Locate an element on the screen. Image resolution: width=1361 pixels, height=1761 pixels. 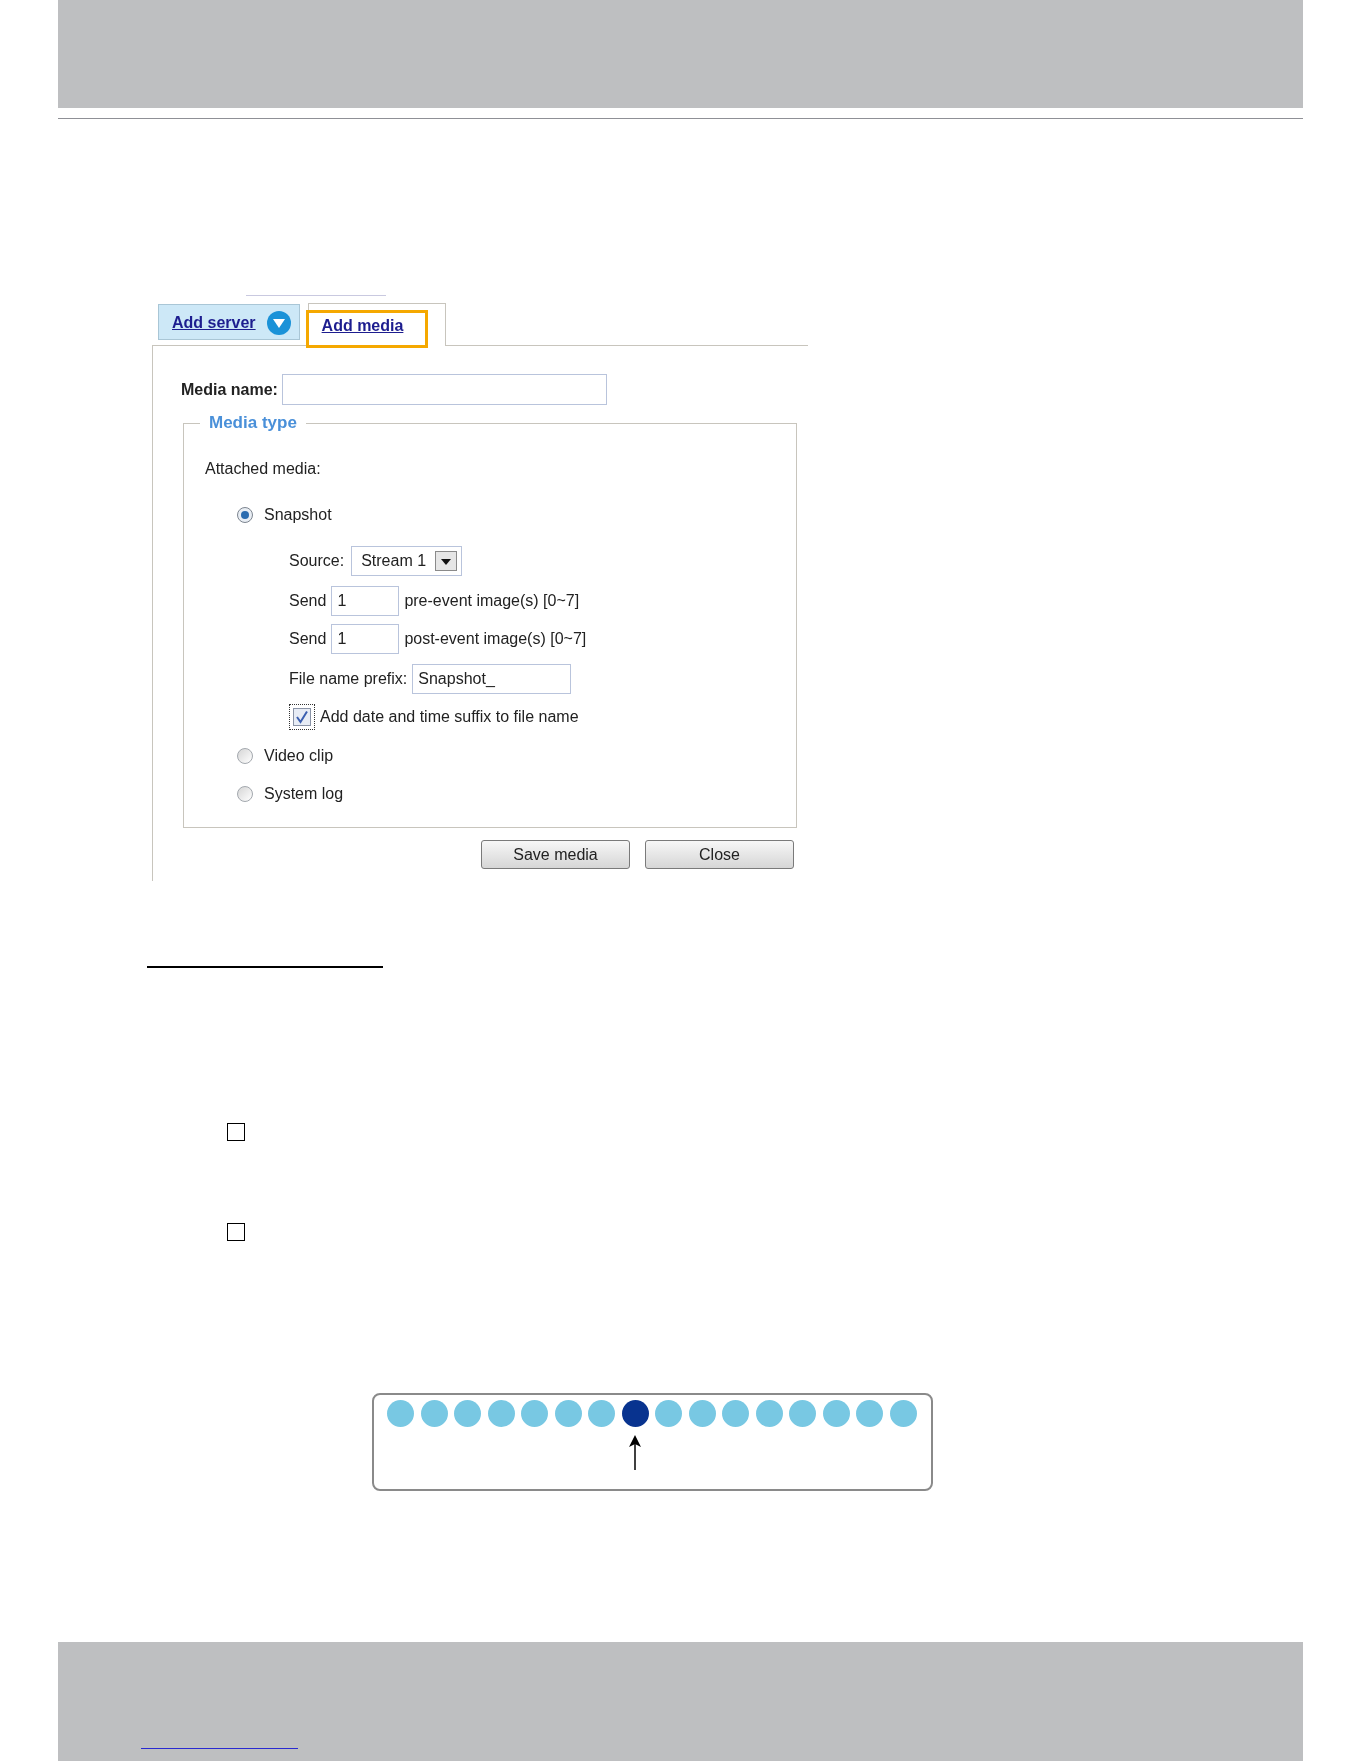
checkmark-icon is located at coordinates (302, 717).